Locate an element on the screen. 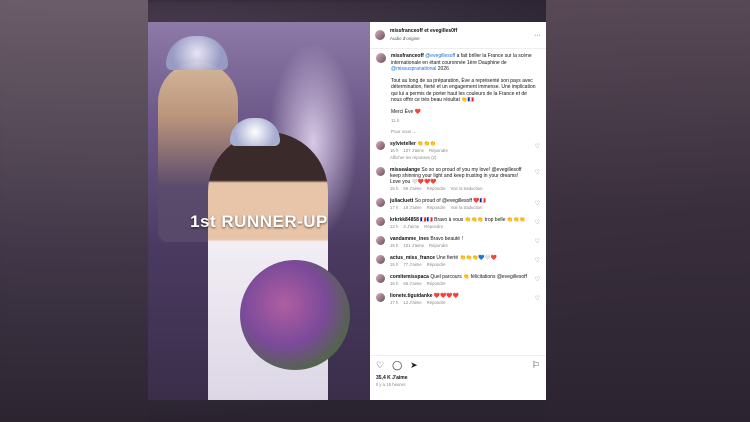  more-options-icon: ··· is located at coordinates (537, 35).